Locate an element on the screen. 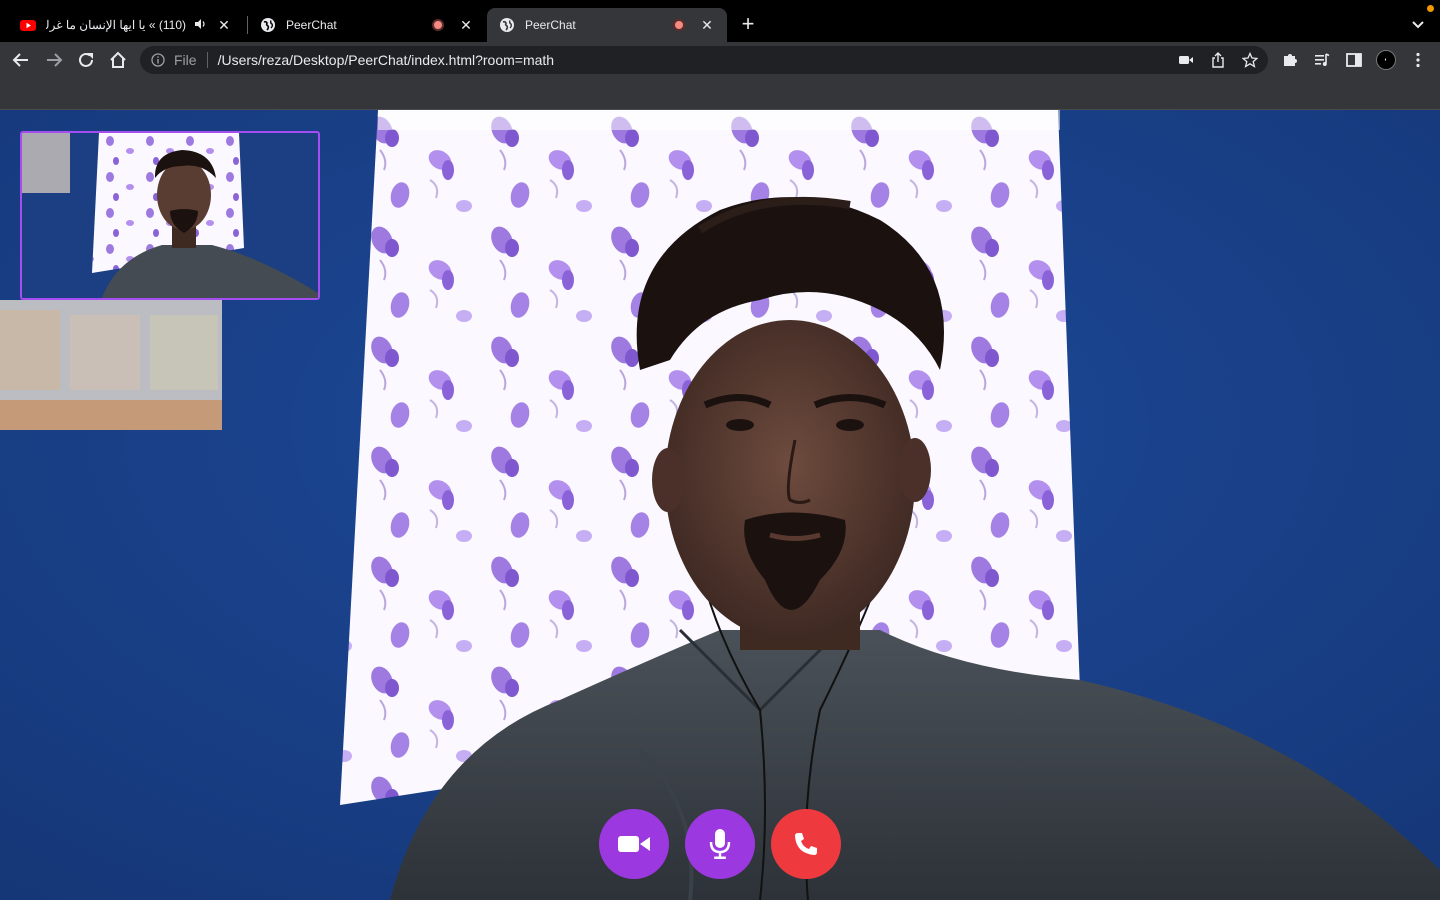 This screenshot has height=900, width=1440. remote-video is located at coordinates (170, 215).